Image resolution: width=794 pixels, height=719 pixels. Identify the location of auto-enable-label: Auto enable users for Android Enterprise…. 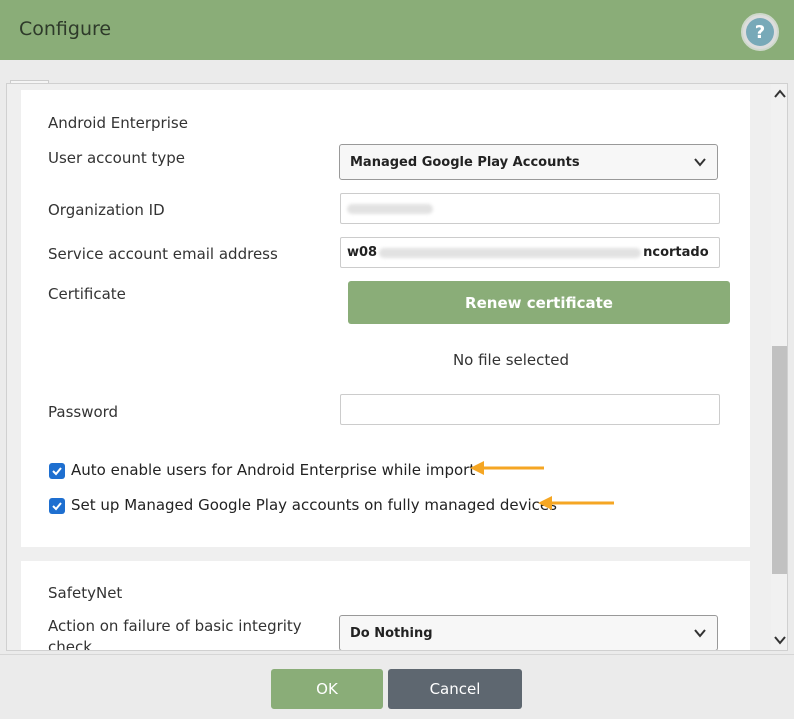
(273, 470).